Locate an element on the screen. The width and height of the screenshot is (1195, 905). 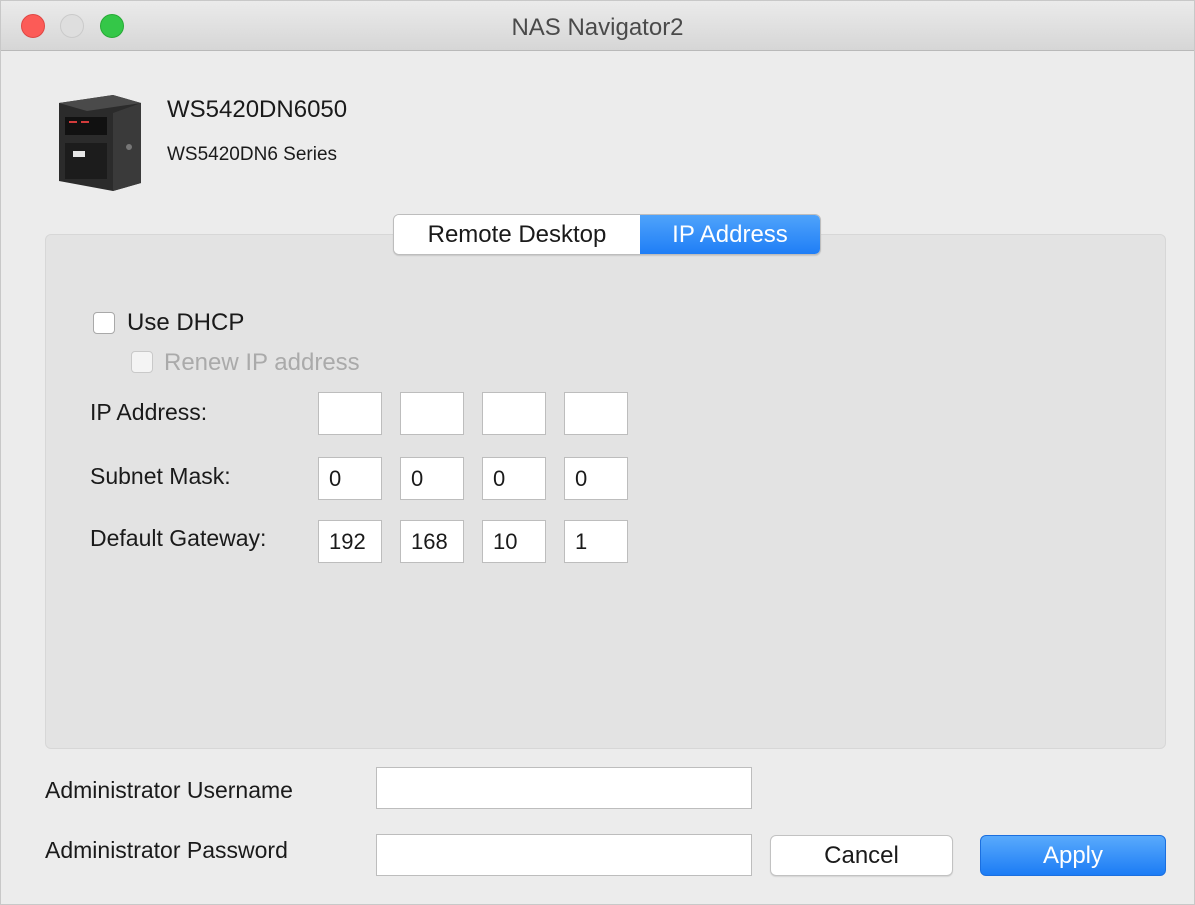
ip-octet-1-field is located at coordinates (350, 413).